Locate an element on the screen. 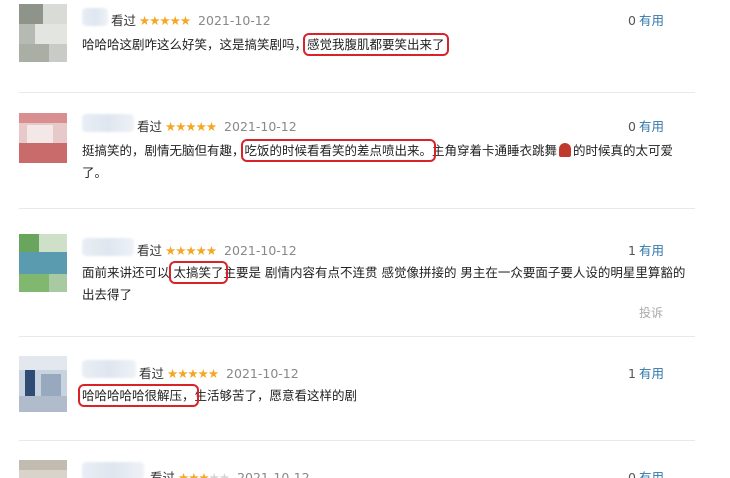 The height and width of the screenshot is (478, 730). highlighted-phrase: 感觉我腹肌都要笑出来了 is located at coordinates (376, 44).